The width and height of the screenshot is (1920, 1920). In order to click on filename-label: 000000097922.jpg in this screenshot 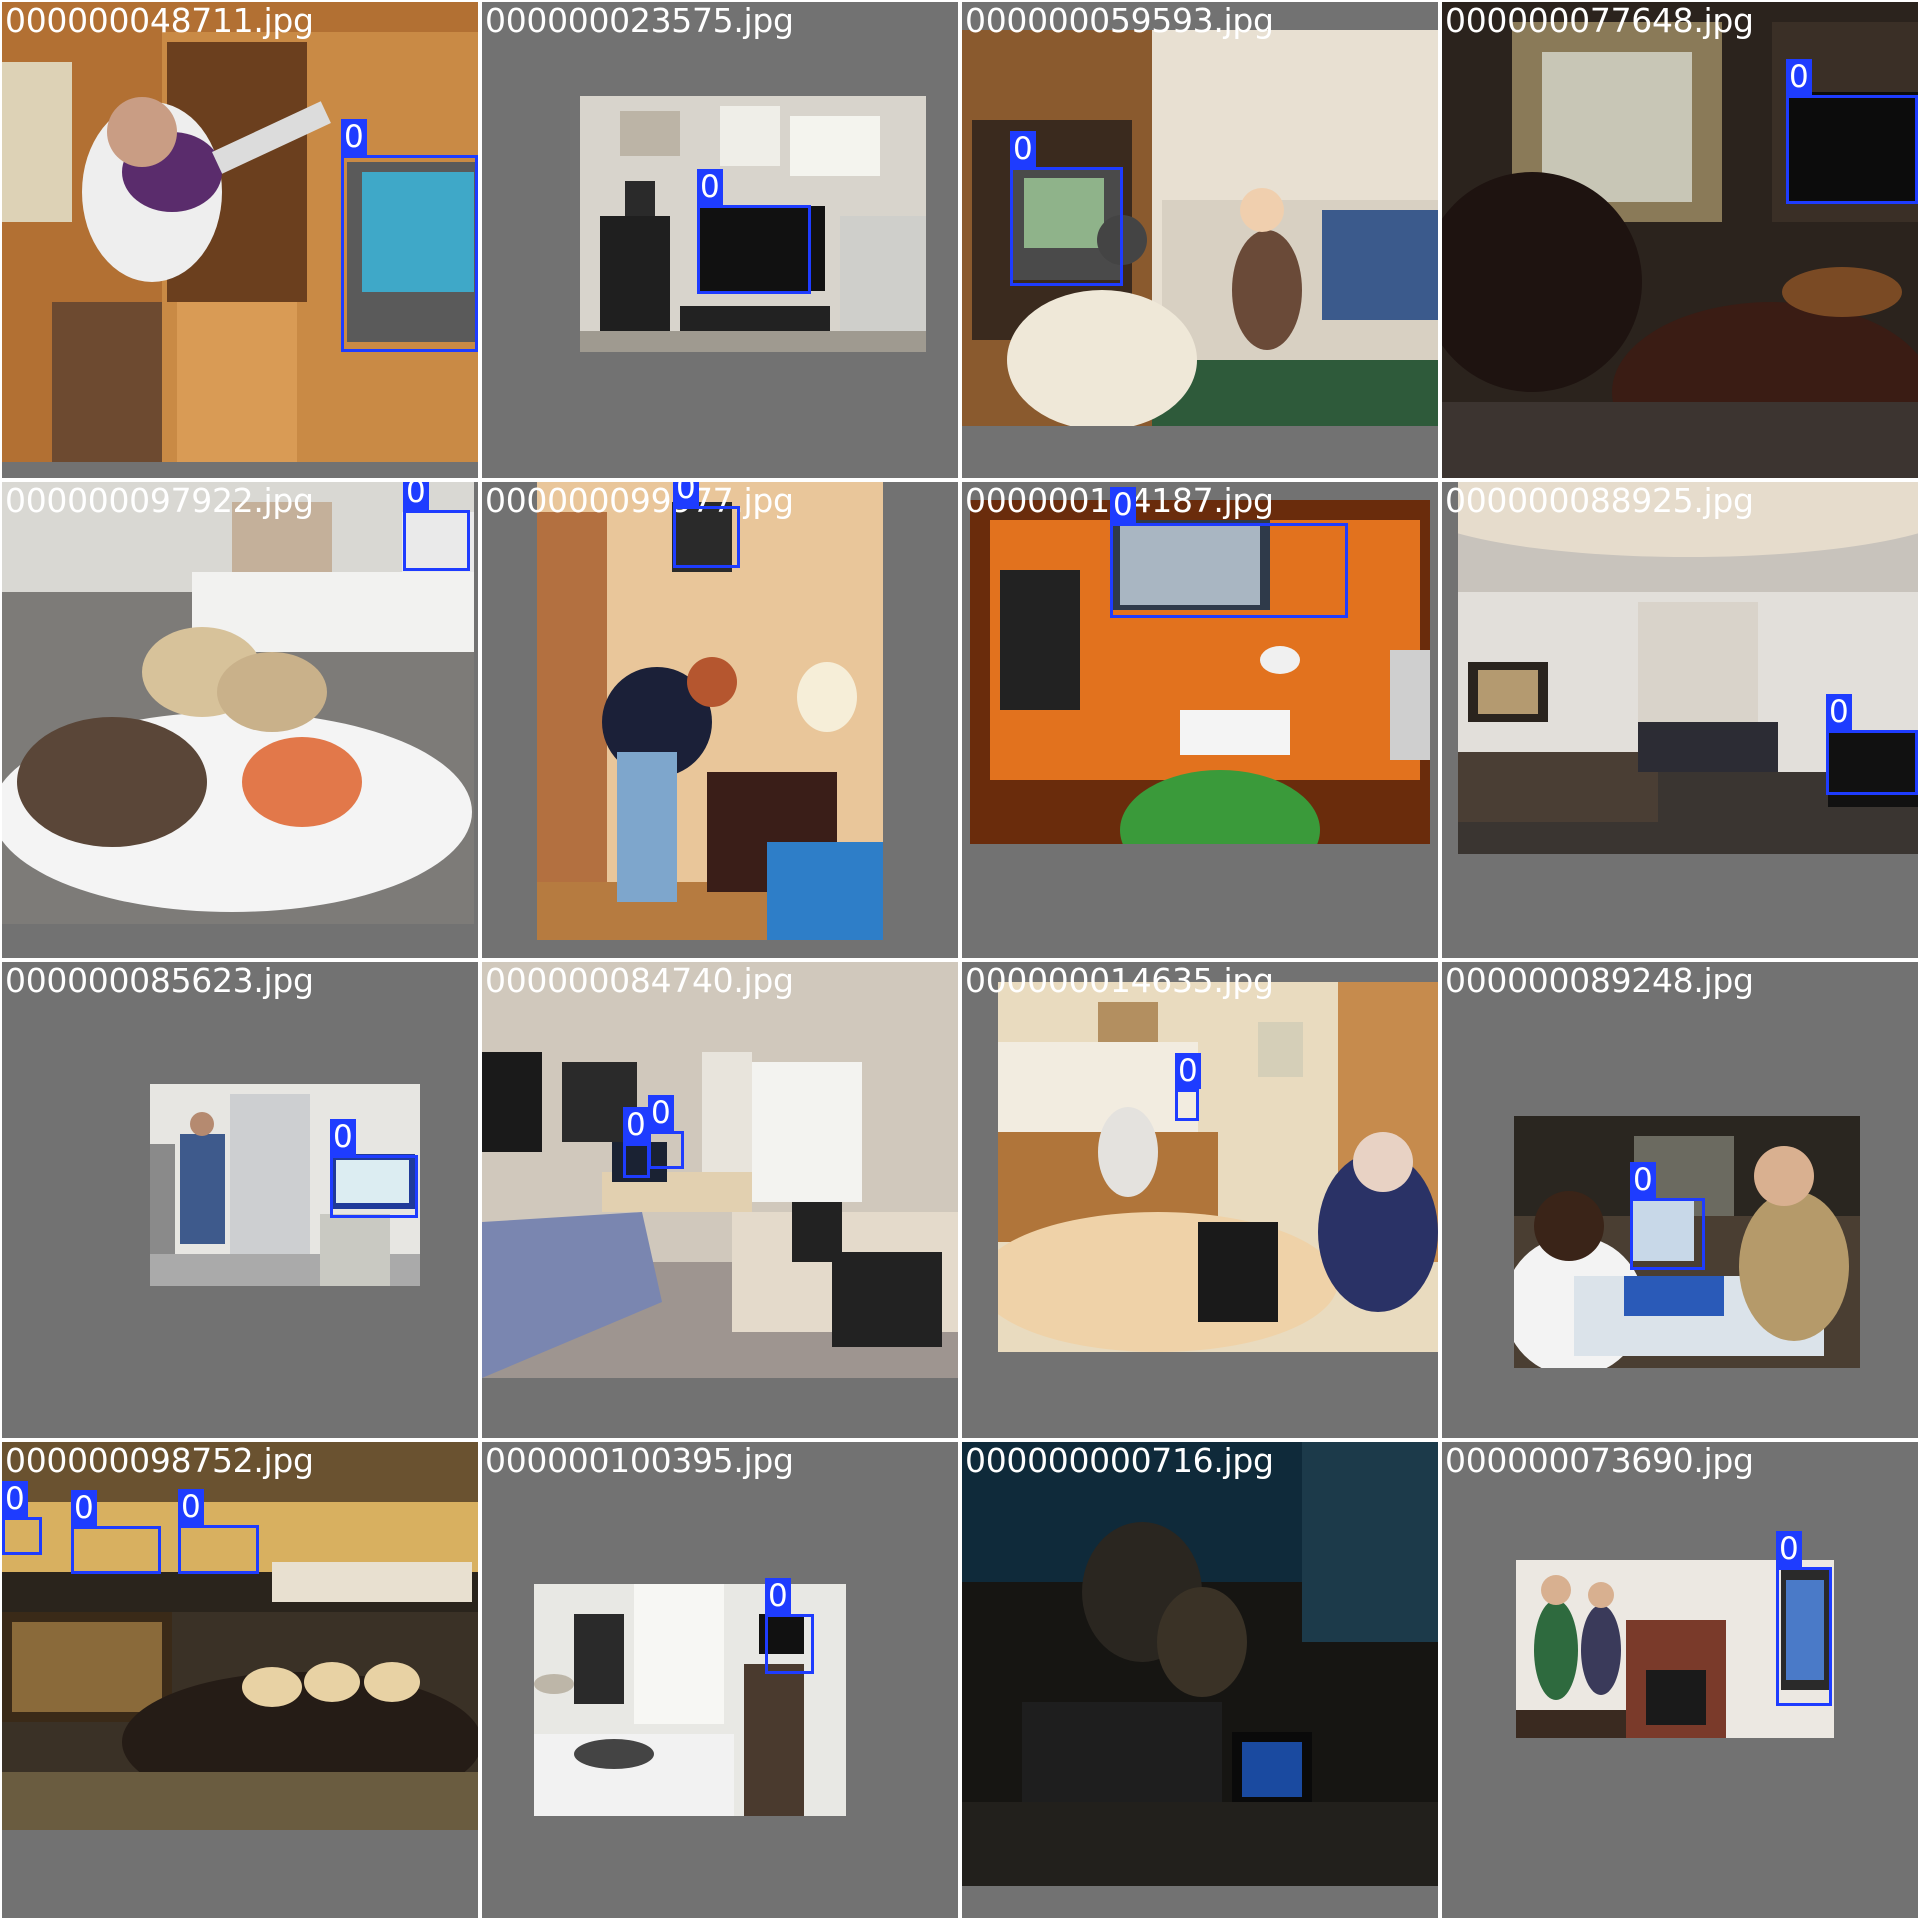, I will do `click(159, 501)`.